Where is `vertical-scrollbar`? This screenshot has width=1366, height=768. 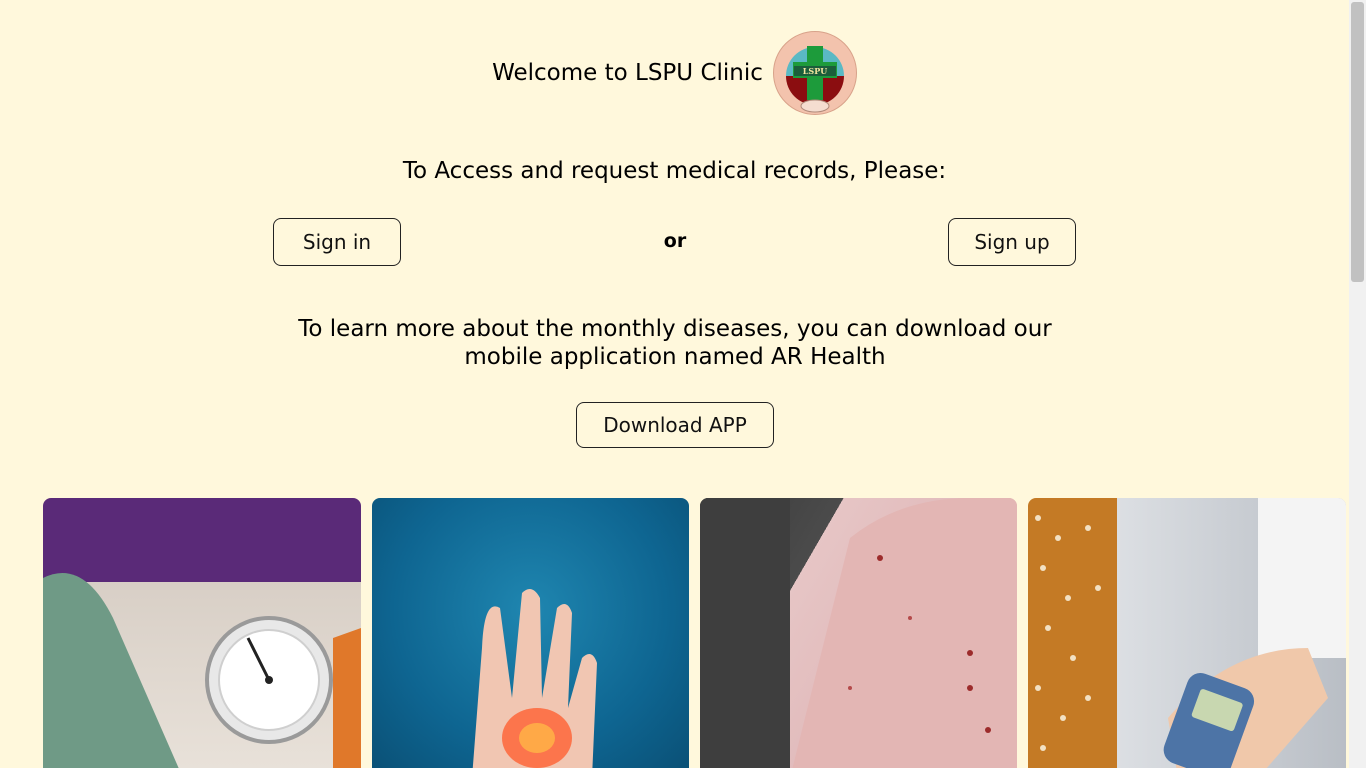 vertical-scrollbar is located at coordinates (1357, 384).